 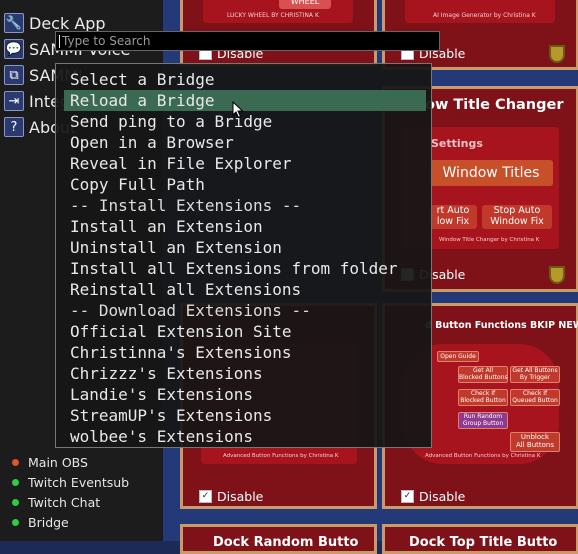 I want to click on card-caption: Window Title Changer by Christina K, so click(x=489, y=240).